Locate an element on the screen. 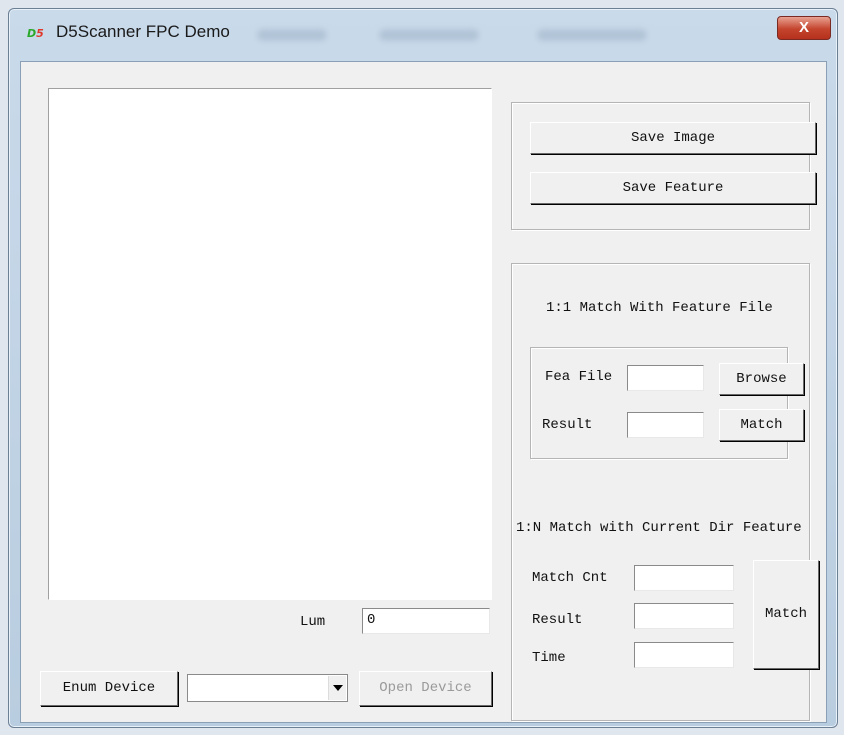 The width and height of the screenshot is (844, 735). match-cnt-field is located at coordinates (684, 578).